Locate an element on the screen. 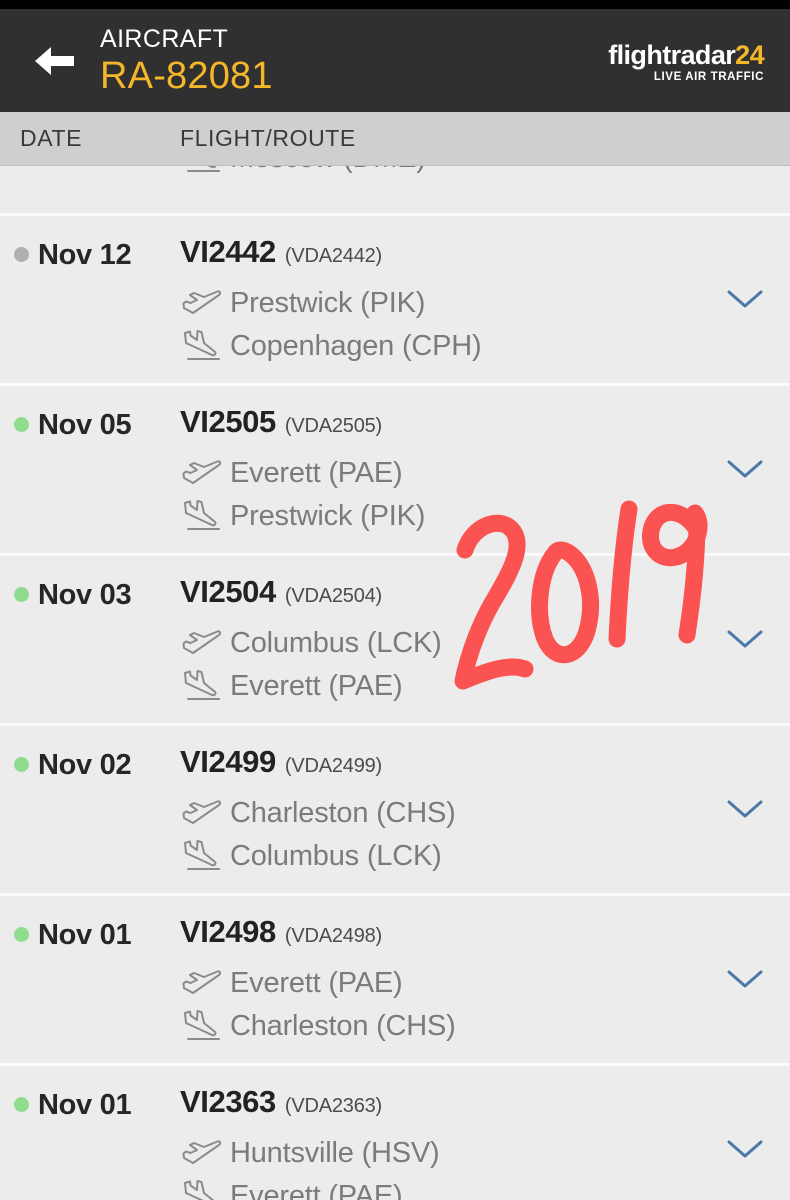 This screenshot has height=1200, width=790. destination-line: Charleston (CHS) is located at coordinates (440, 1025).